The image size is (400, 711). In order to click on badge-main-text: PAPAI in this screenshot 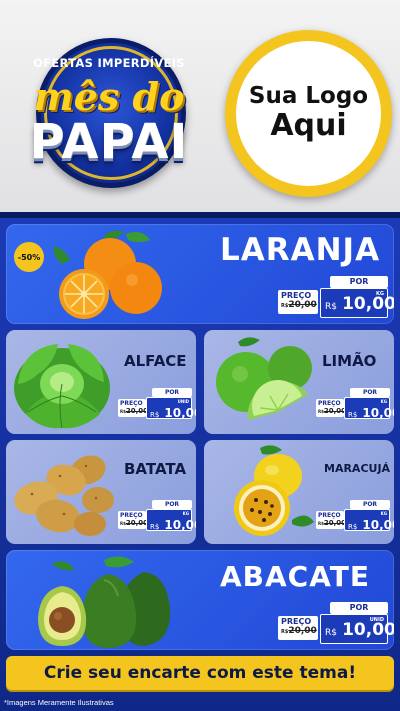, I will do `click(109, 142)`.